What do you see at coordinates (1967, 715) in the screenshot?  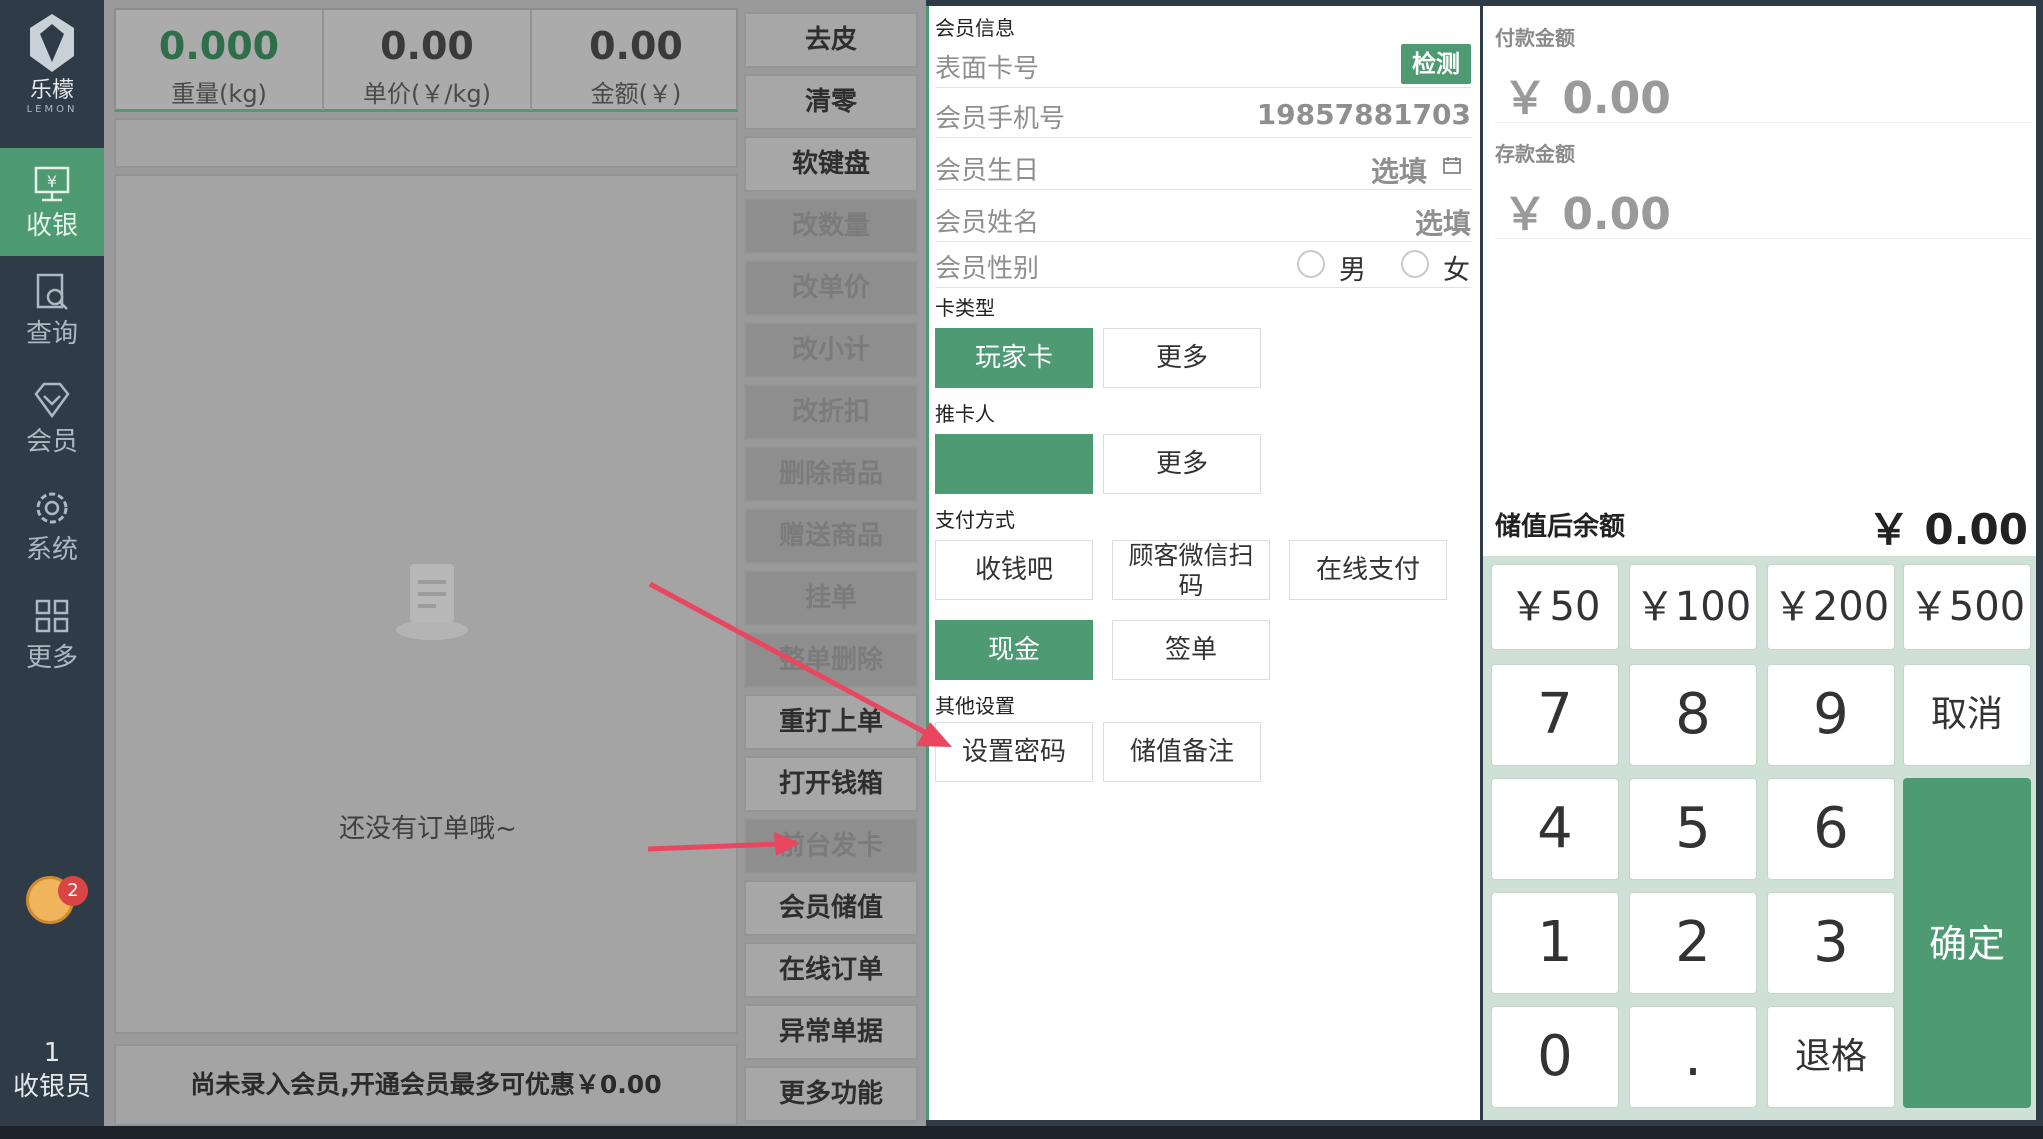 I see `cancel-button: 取消` at bounding box center [1967, 715].